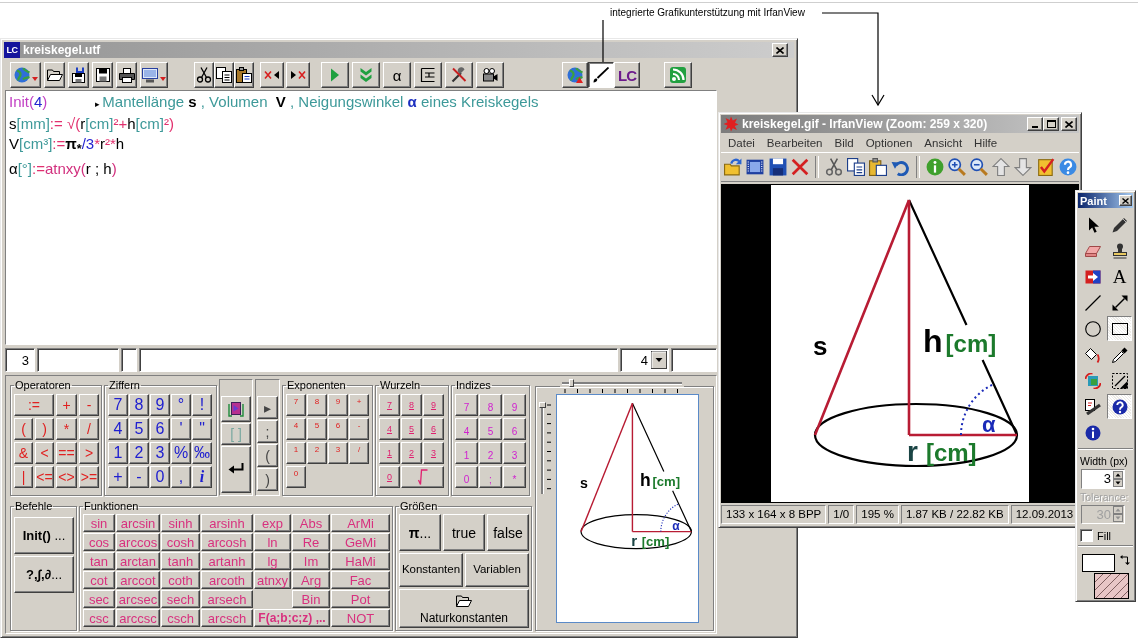  What do you see at coordinates (360, 523) in the screenshot?
I see `function-key: ArMi` at bounding box center [360, 523].